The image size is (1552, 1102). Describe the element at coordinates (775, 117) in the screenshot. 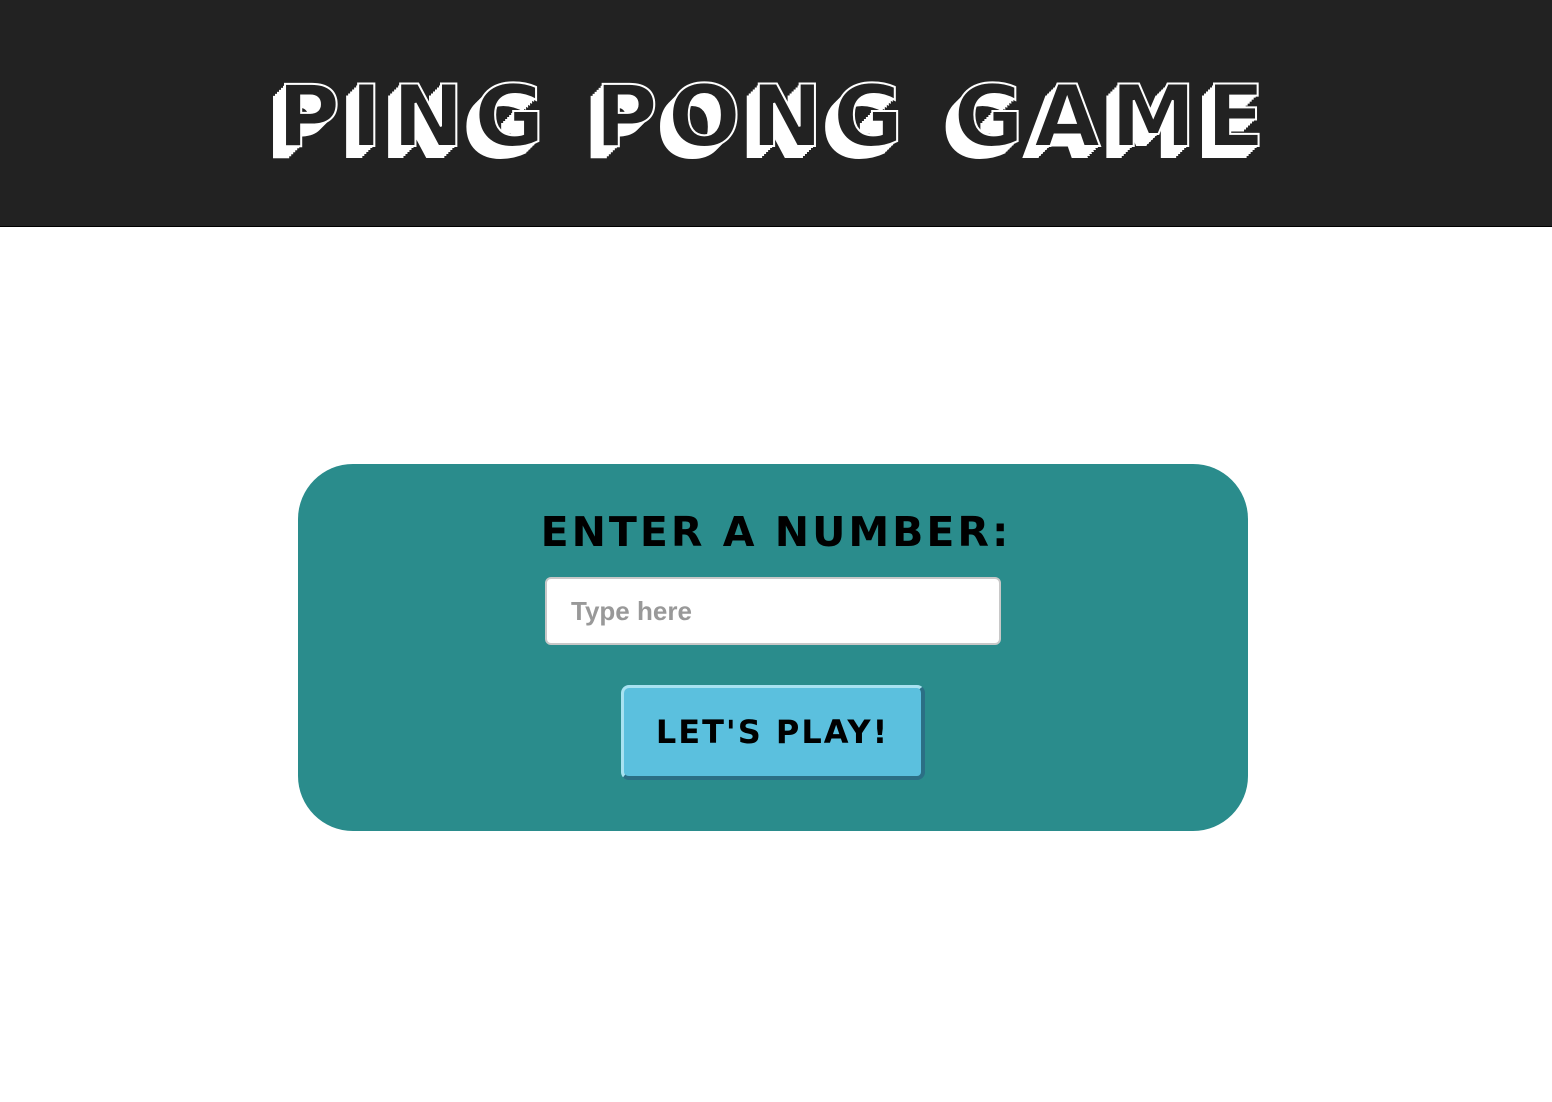

I see `page-title: PING PONG GAME` at that location.